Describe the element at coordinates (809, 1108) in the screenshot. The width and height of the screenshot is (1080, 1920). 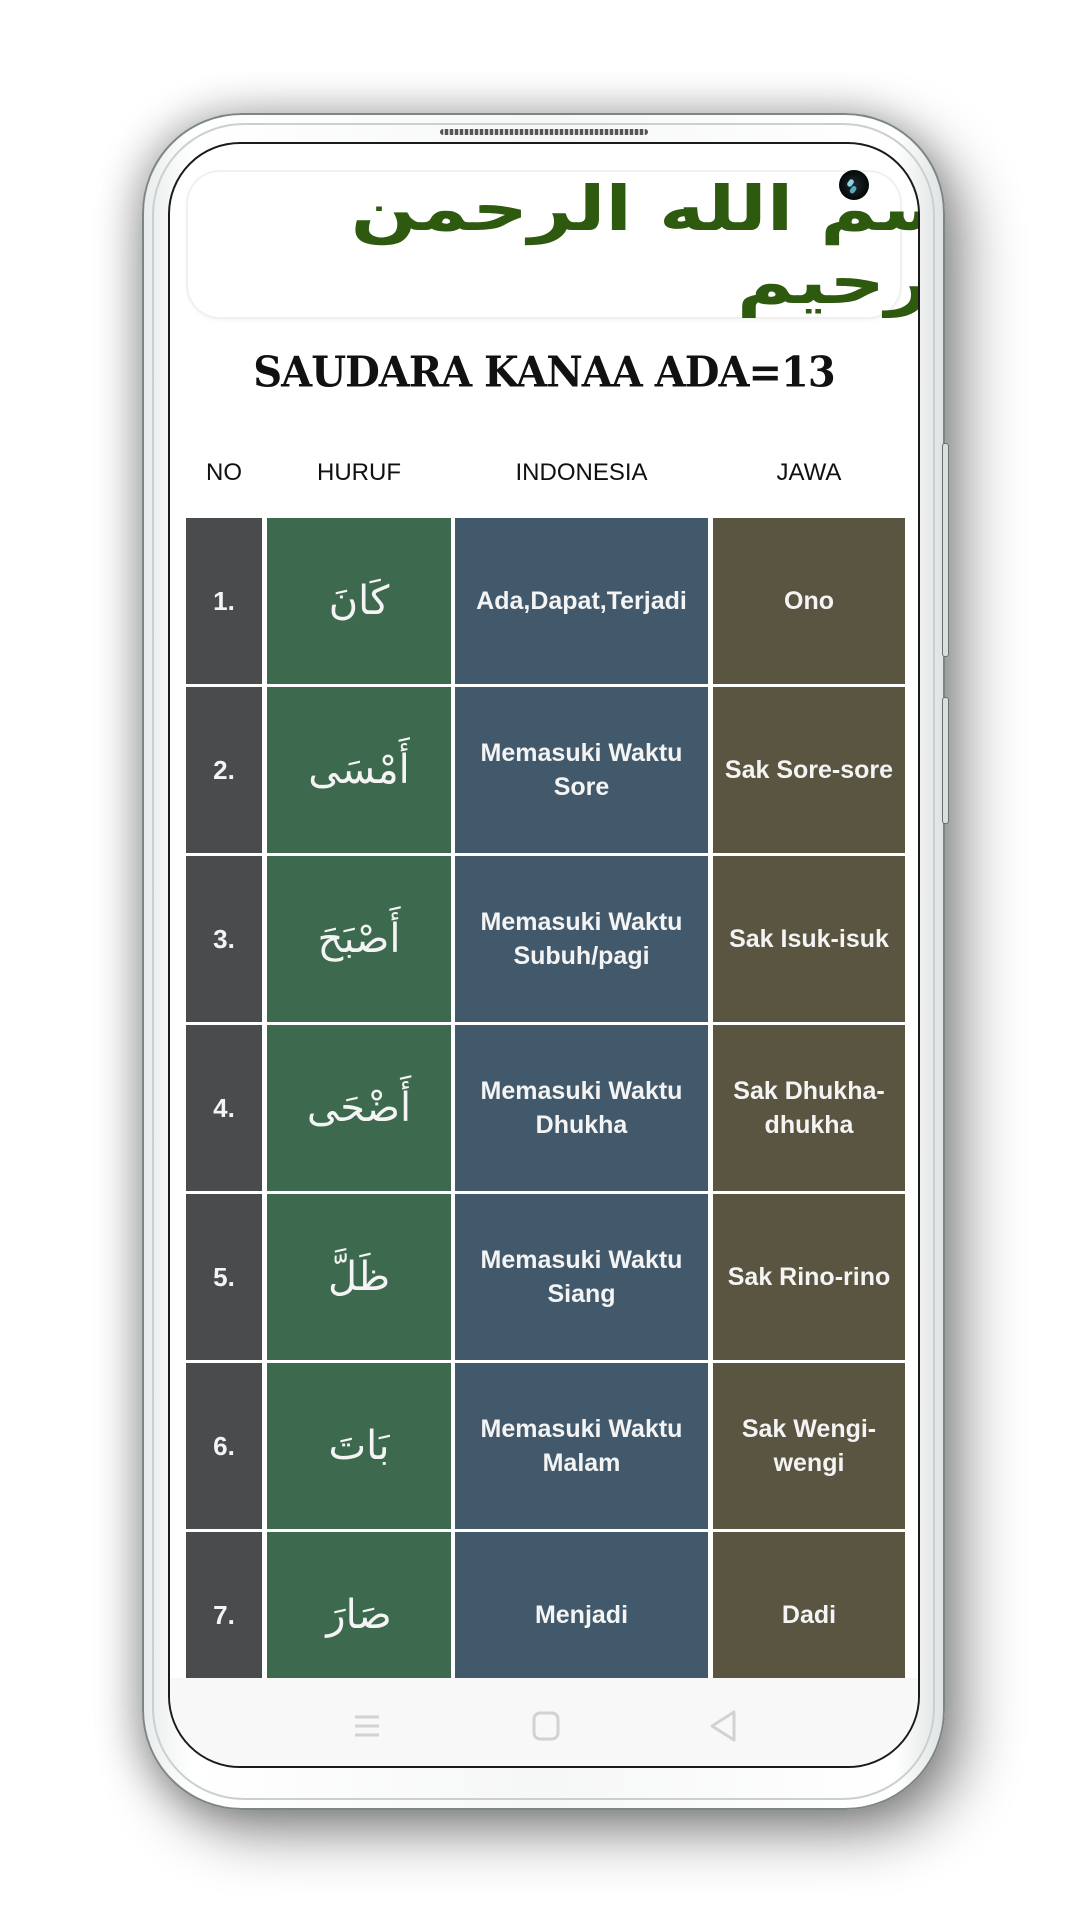
I see `cell-jawa: Sak Dhukha-dhukha` at that location.